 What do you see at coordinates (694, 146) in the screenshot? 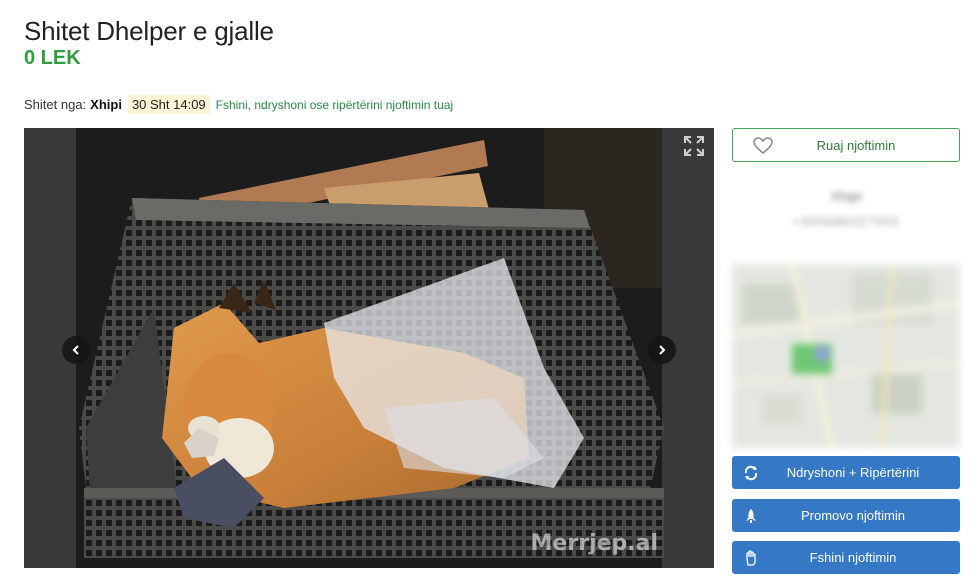
I see `expand-icon` at bounding box center [694, 146].